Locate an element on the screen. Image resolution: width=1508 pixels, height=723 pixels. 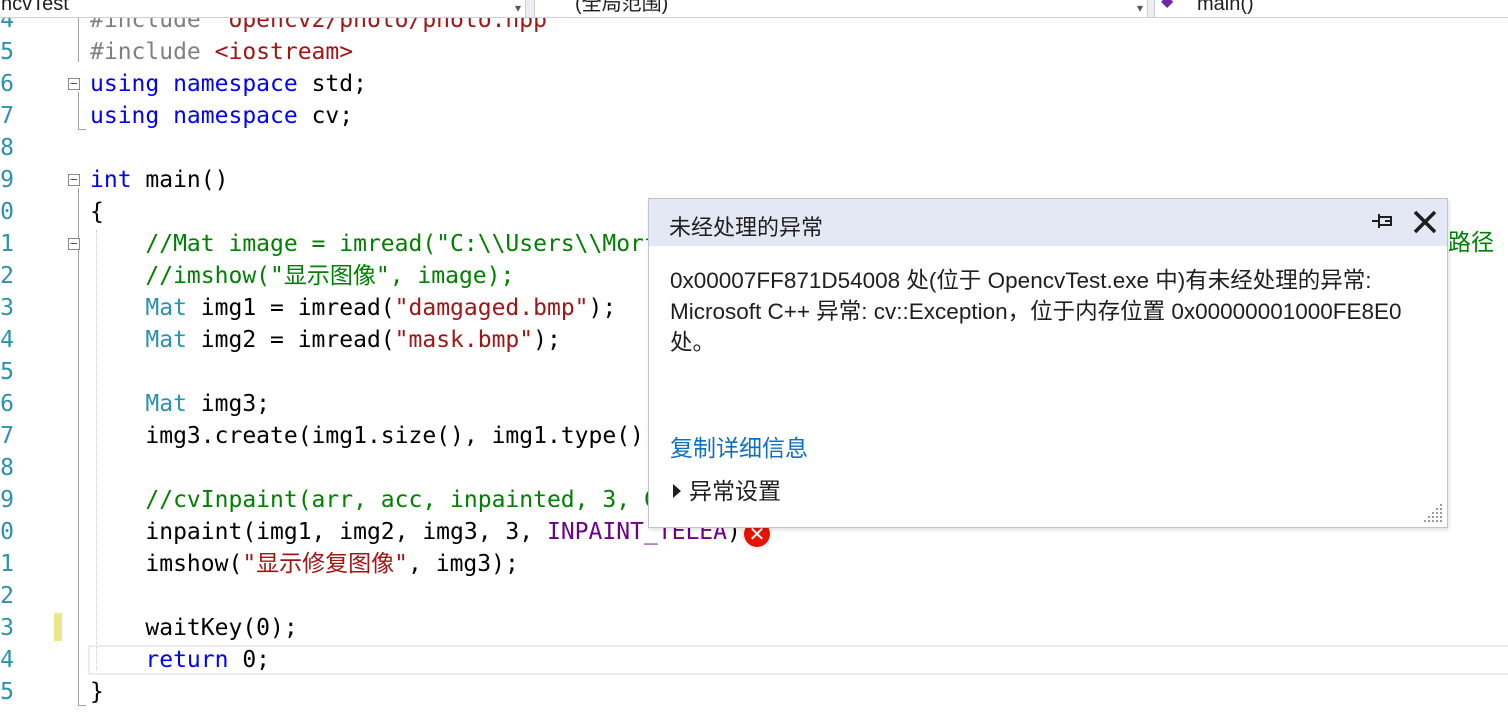
code-text: #include <iostream> is located at coordinates (221, 52).